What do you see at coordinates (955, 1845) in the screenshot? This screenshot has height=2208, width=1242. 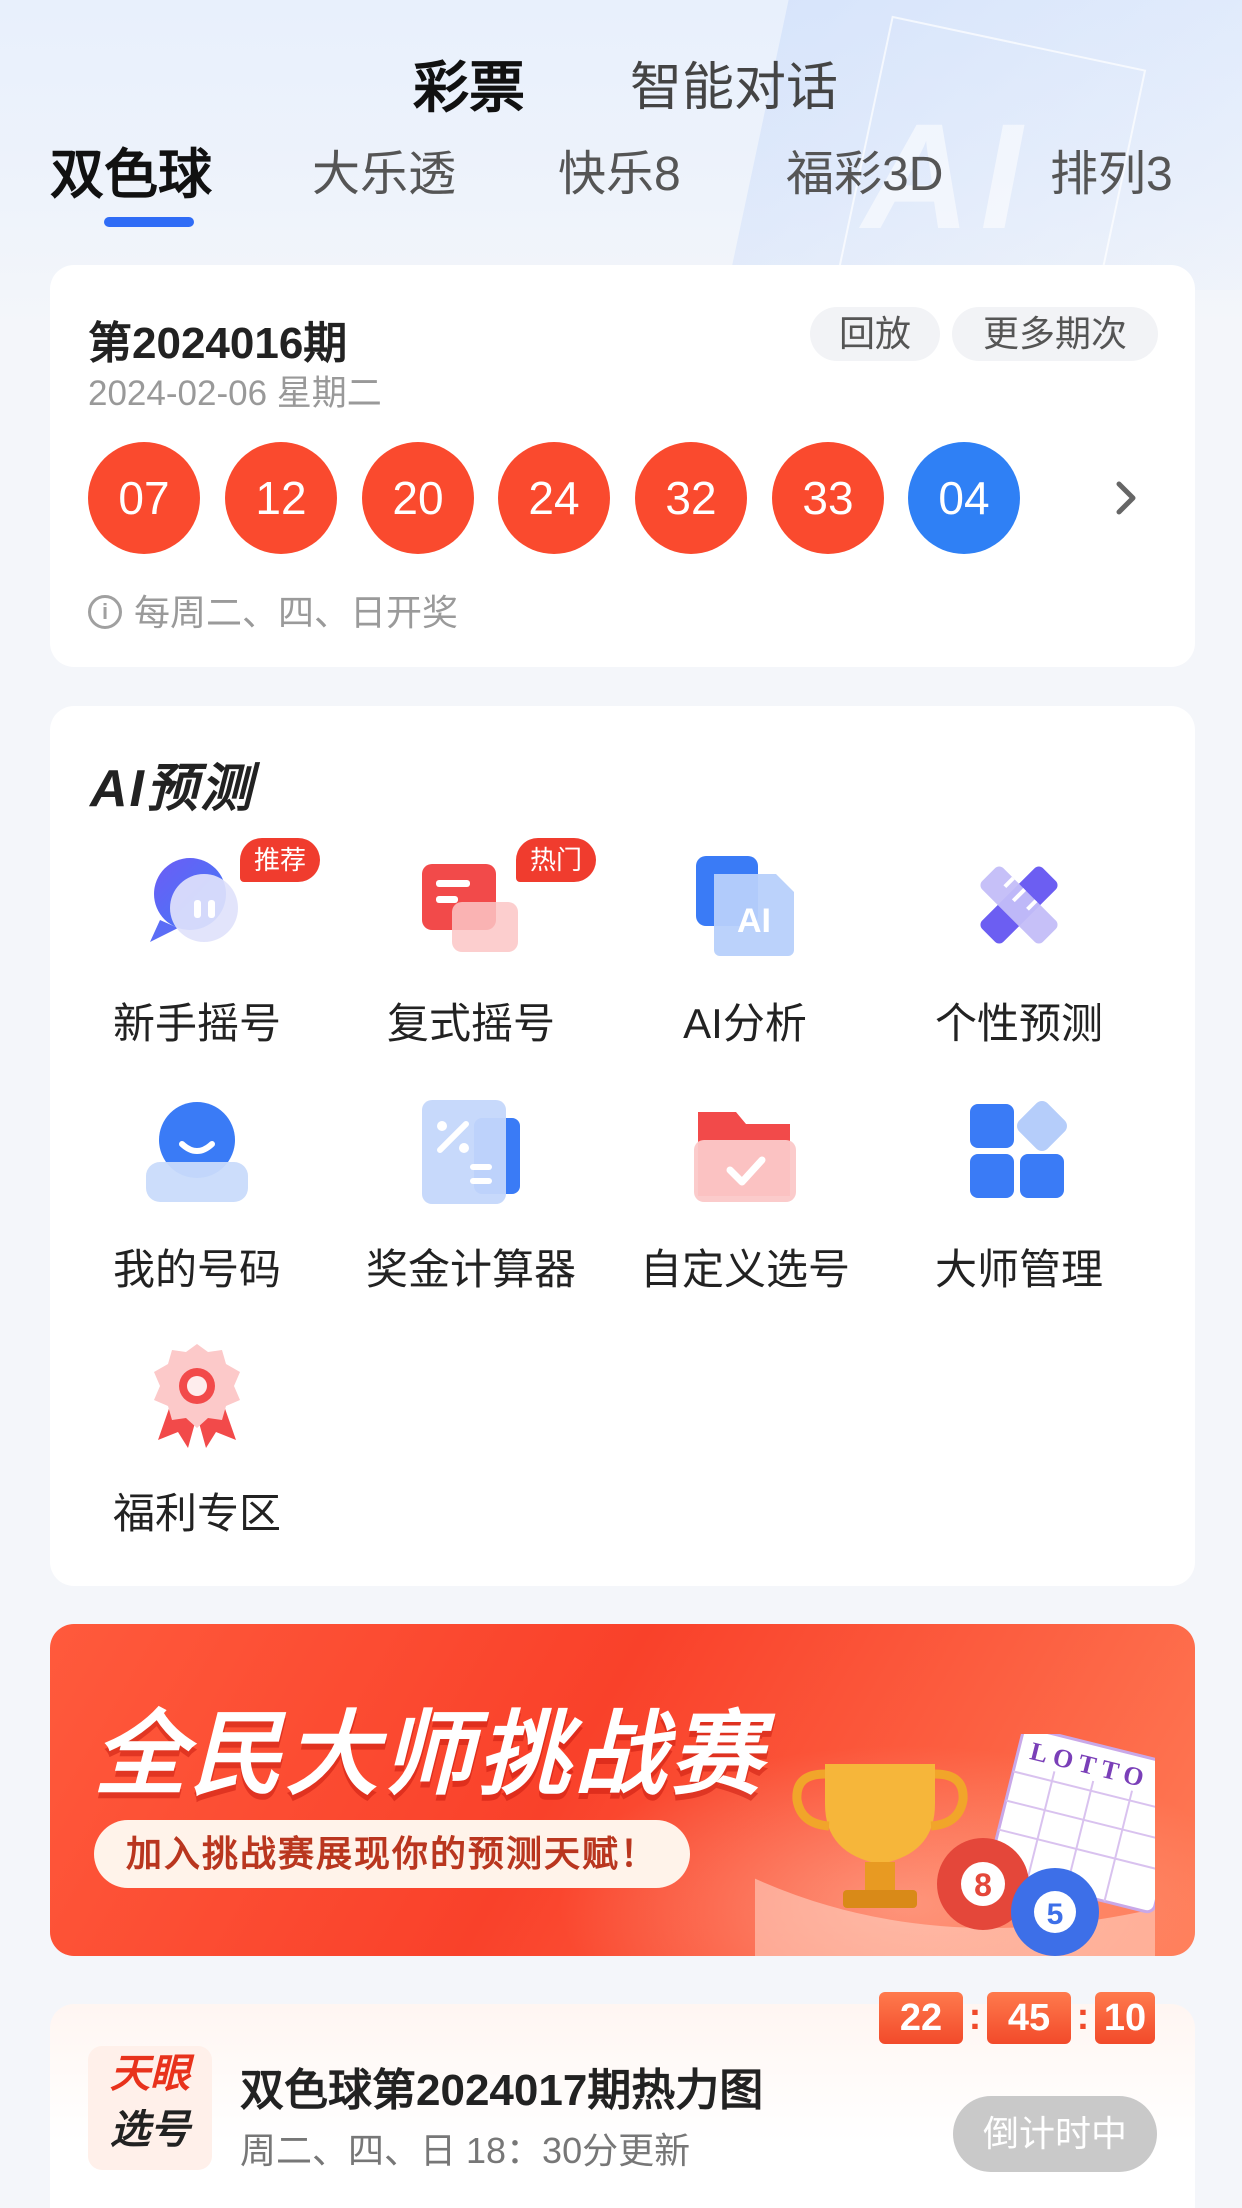 I see `trophy-illustration: LOTTO 8 5` at bounding box center [955, 1845].